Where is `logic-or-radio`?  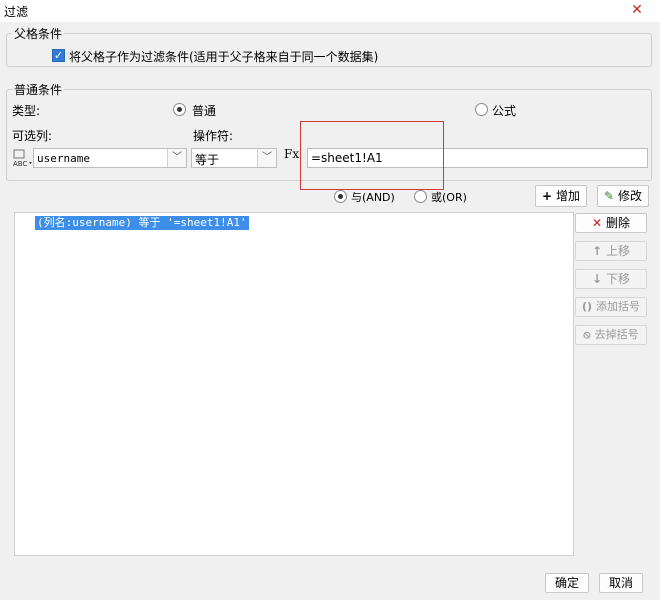
logic-or-radio is located at coordinates (420, 196).